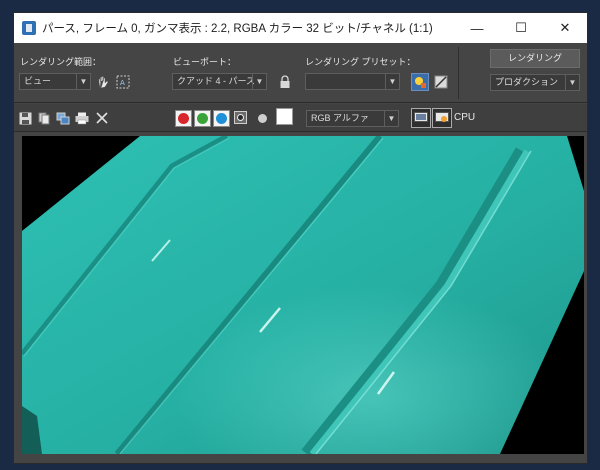 The height and width of the screenshot is (470, 600). Describe the element at coordinates (38, 81) in the screenshot. I see `render-area-value: ビュー` at that location.